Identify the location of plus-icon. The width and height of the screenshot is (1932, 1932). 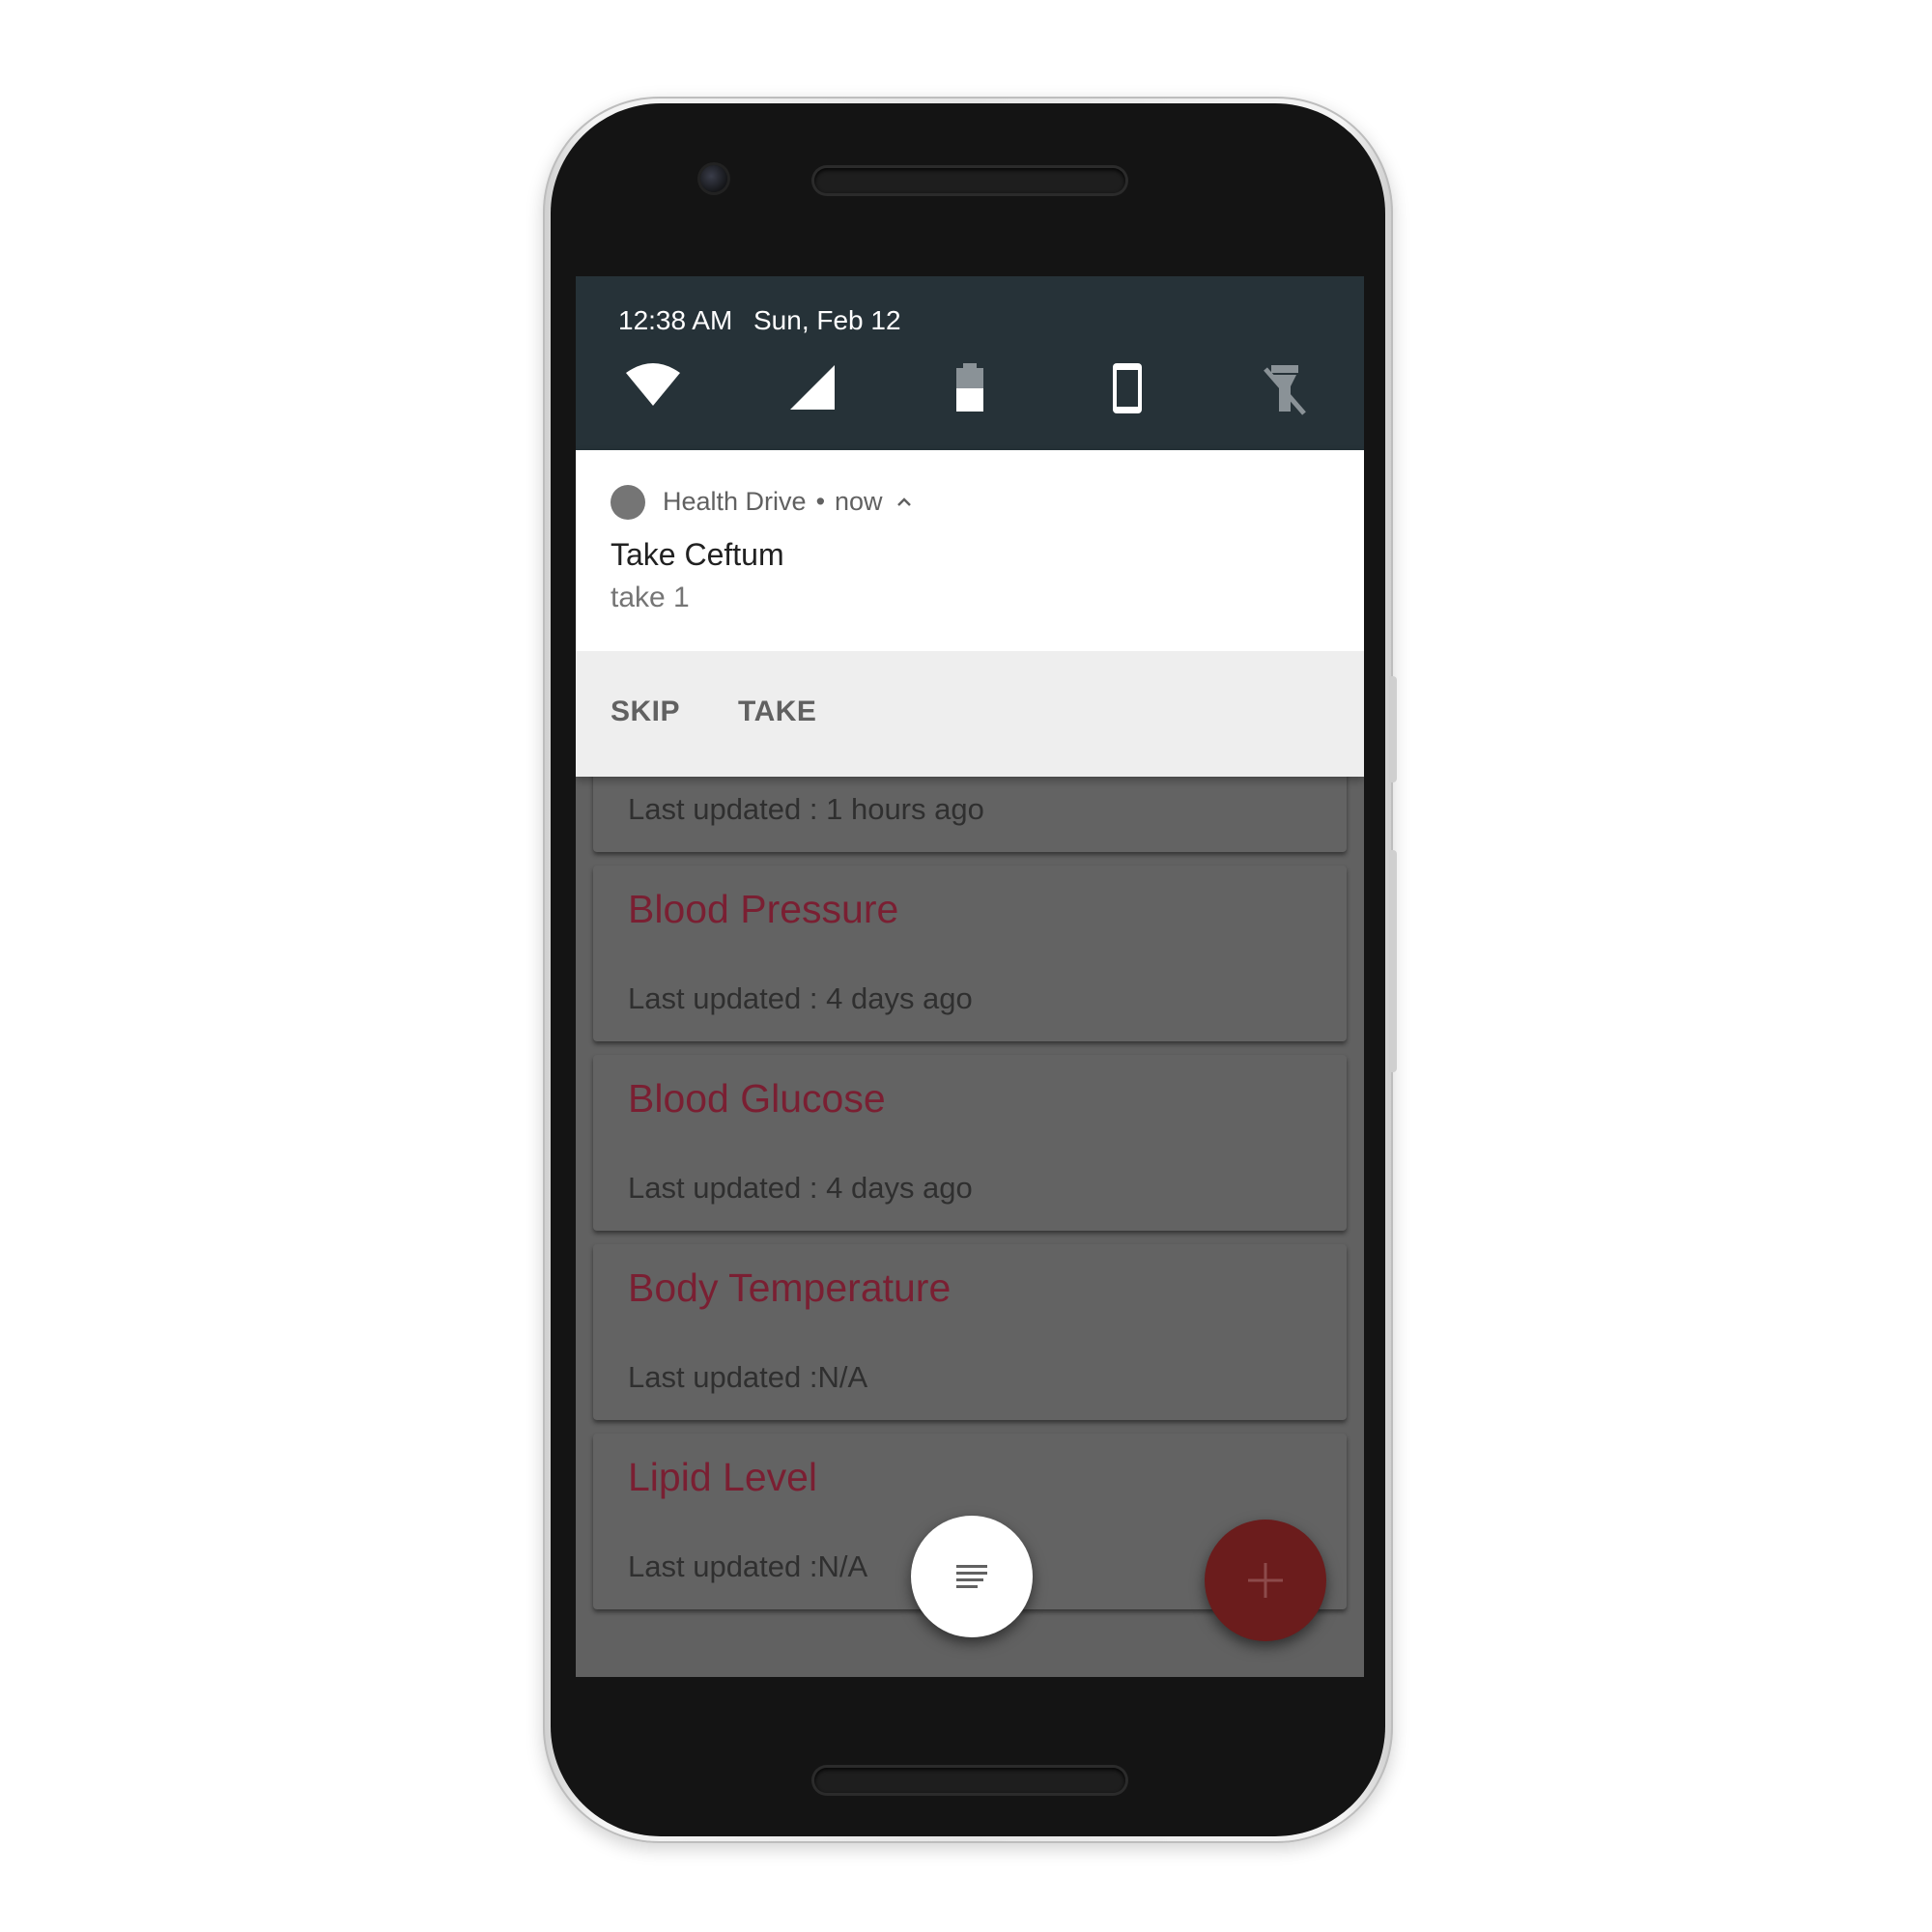
(1265, 1580).